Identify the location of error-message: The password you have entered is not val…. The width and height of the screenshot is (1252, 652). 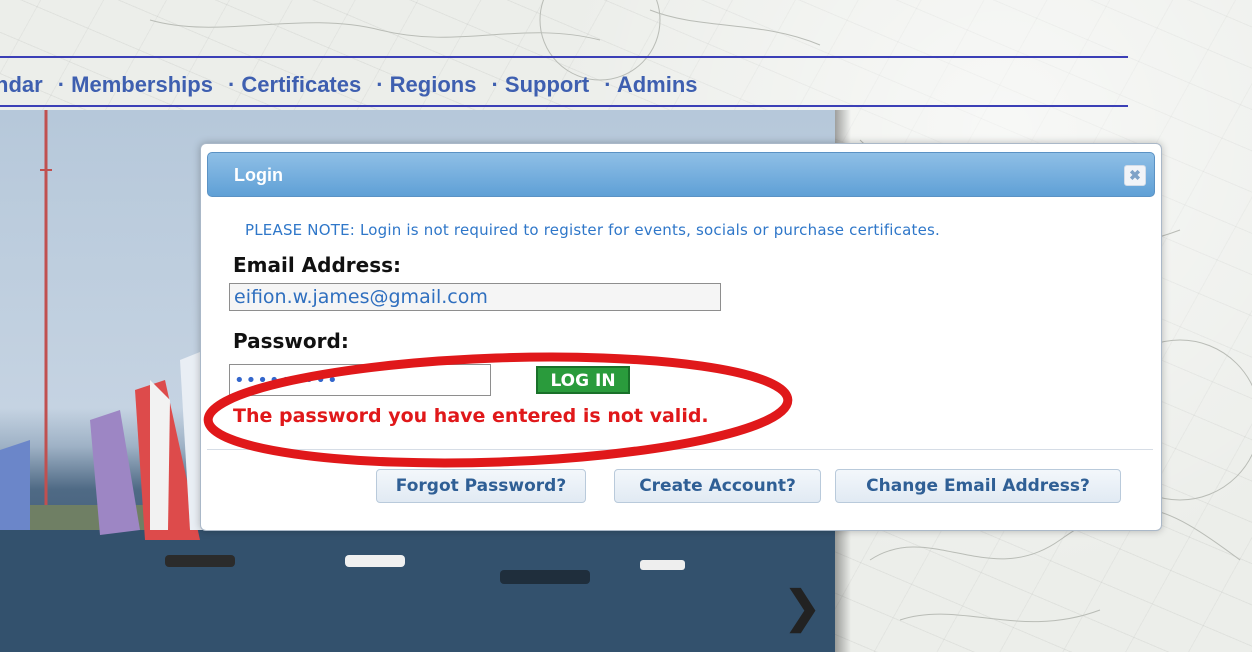
(471, 416).